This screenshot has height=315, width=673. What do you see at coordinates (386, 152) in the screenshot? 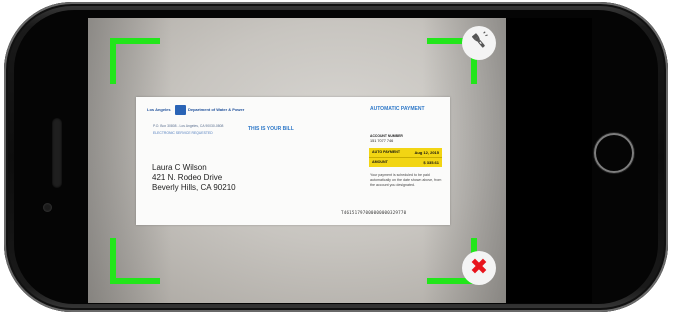
I see `auto-payment-date-label: AUTO PAYMENT` at bounding box center [386, 152].